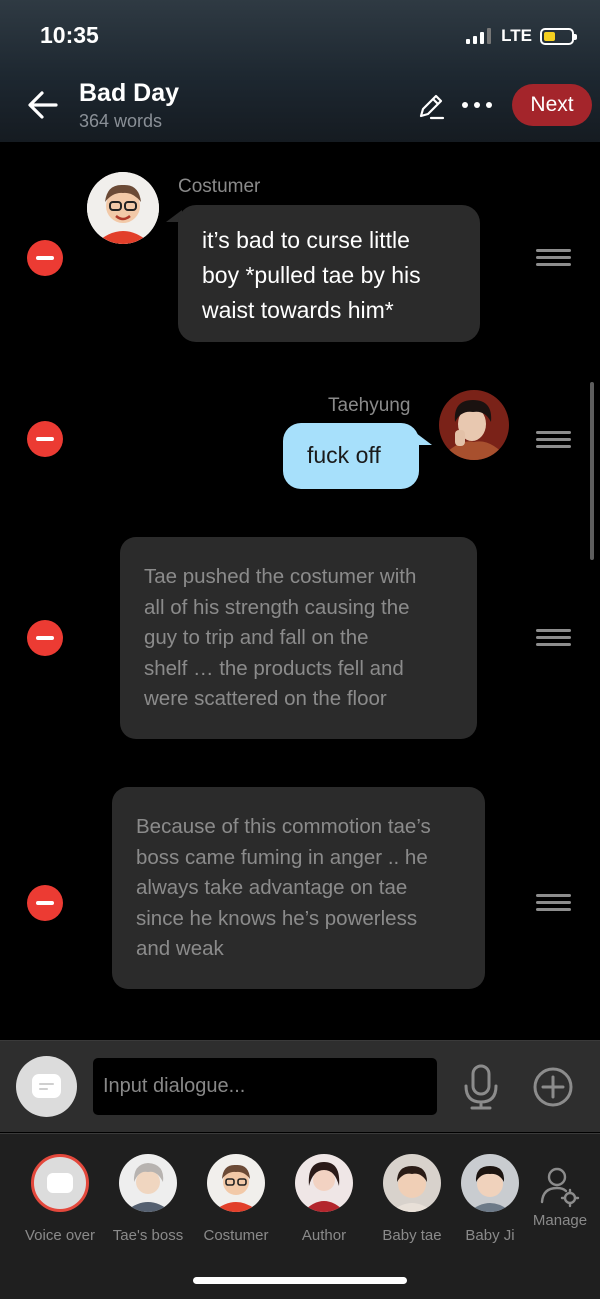  I want to click on narration-line: boss came fuming in anger .. he, so click(282, 857).